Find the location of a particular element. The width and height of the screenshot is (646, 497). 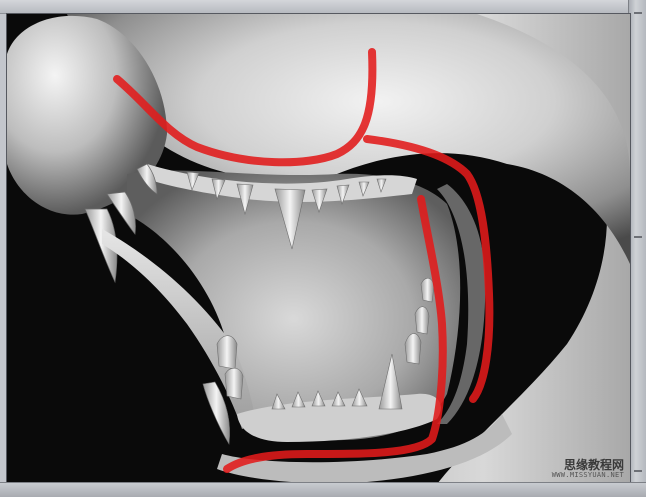

viewport-top-border is located at coordinates (323, 7).